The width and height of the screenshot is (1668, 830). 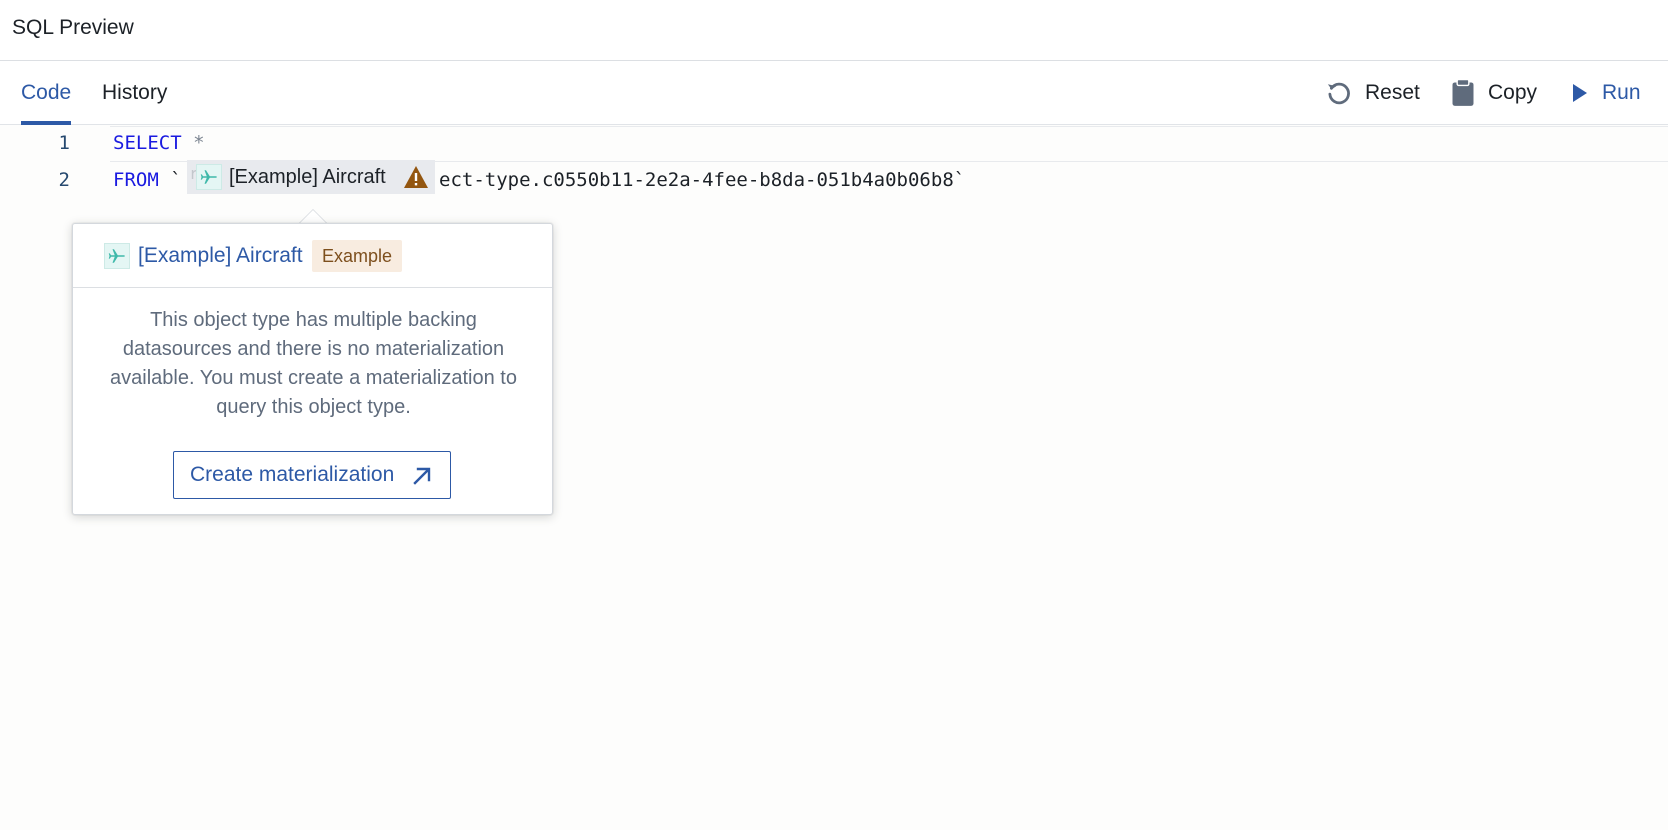 What do you see at coordinates (73, 27) in the screenshot?
I see `window-title: SQL Preview` at bounding box center [73, 27].